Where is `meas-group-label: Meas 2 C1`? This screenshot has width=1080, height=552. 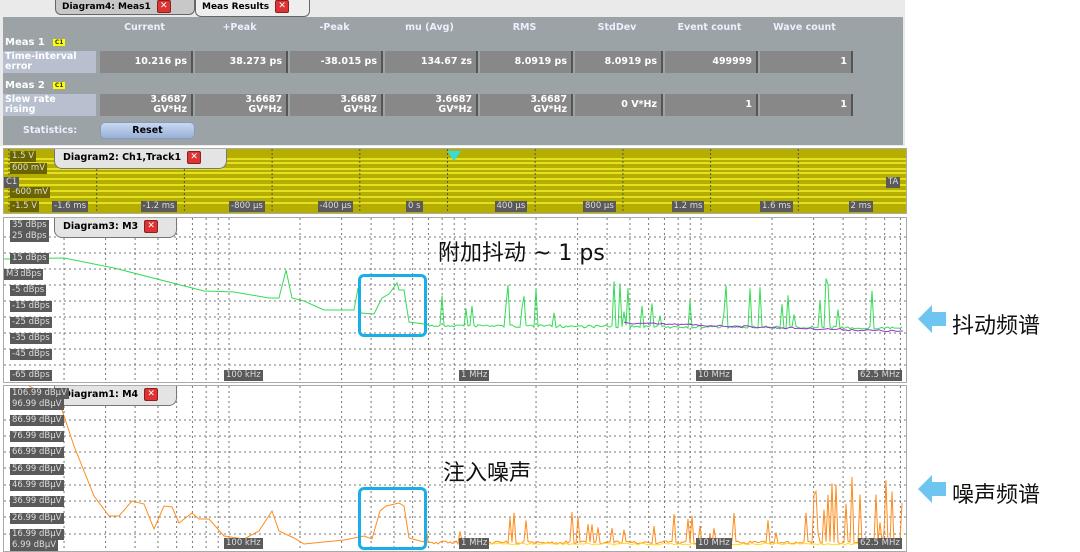
meas-group-label: Meas 2 C1 is located at coordinates (35, 85).